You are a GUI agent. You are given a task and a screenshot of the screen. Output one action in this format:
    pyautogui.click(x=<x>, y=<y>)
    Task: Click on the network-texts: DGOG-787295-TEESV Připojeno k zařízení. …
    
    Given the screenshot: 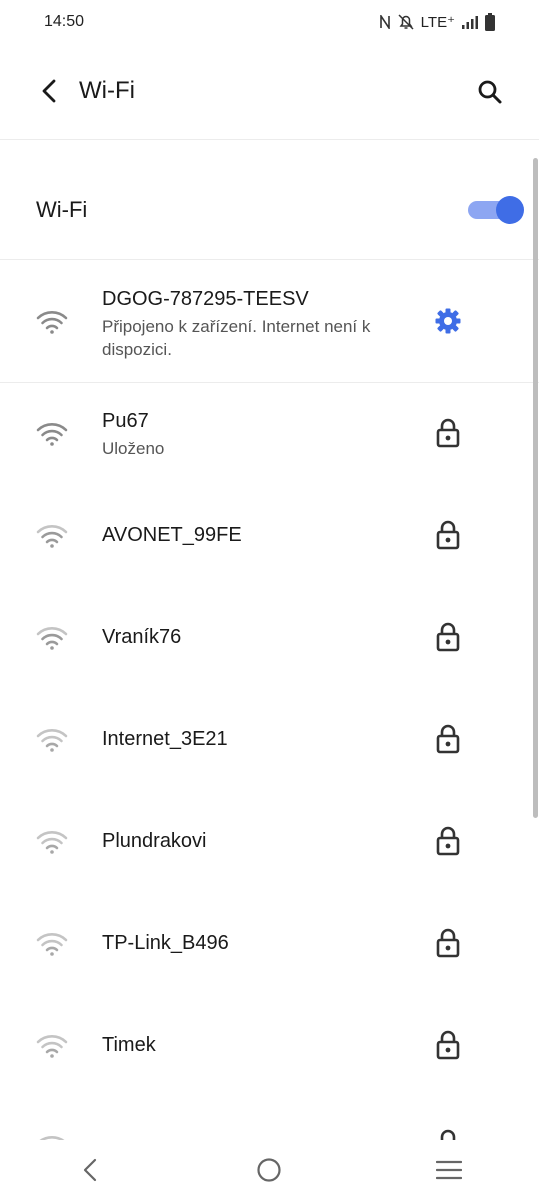 What is the action you would take?
    pyautogui.click(x=260, y=324)
    